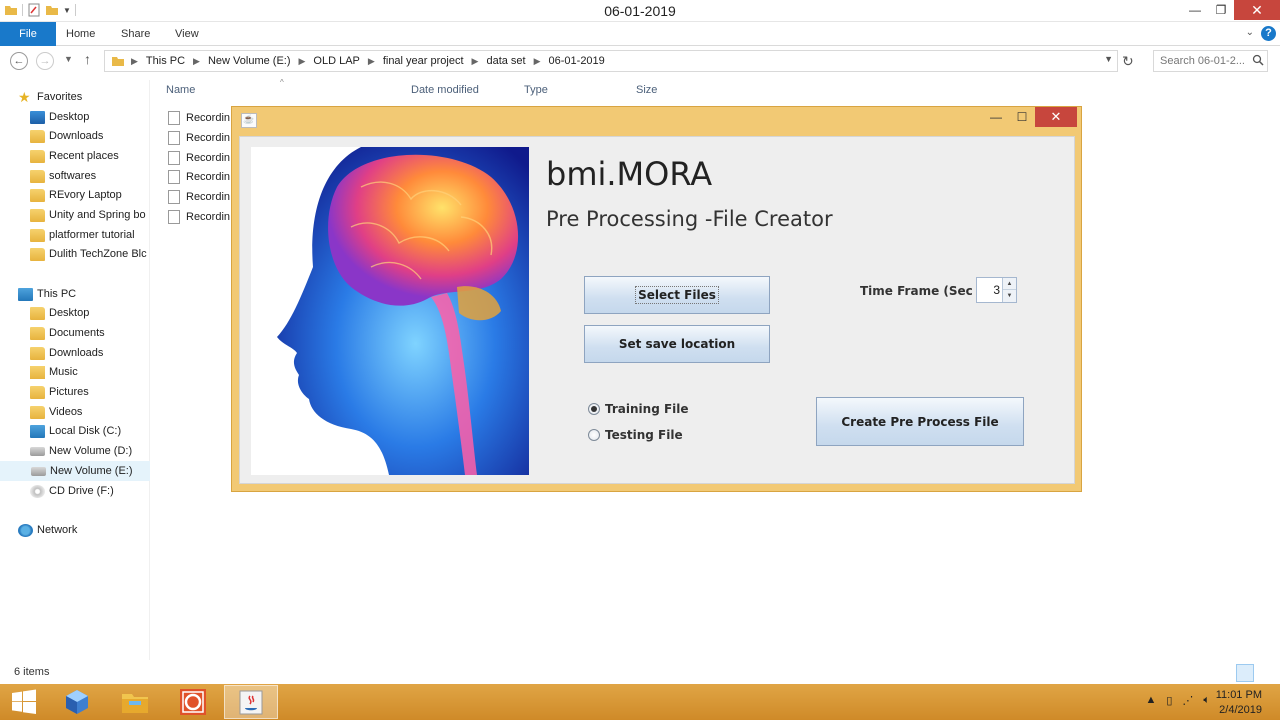  Describe the element at coordinates (1128, 61) in the screenshot. I see `refresh-icon: ↻` at that location.